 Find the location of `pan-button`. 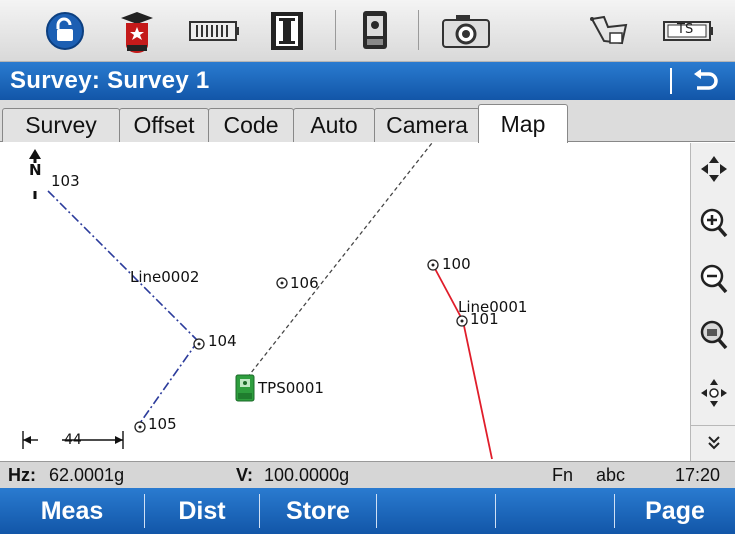

pan-button is located at coordinates (713, 169).